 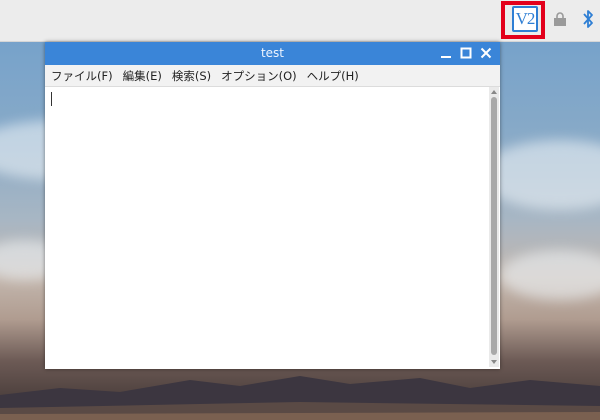 What do you see at coordinates (446, 53) in the screenshot?
I see `minimize-icon` at bounding box center [446, 53].